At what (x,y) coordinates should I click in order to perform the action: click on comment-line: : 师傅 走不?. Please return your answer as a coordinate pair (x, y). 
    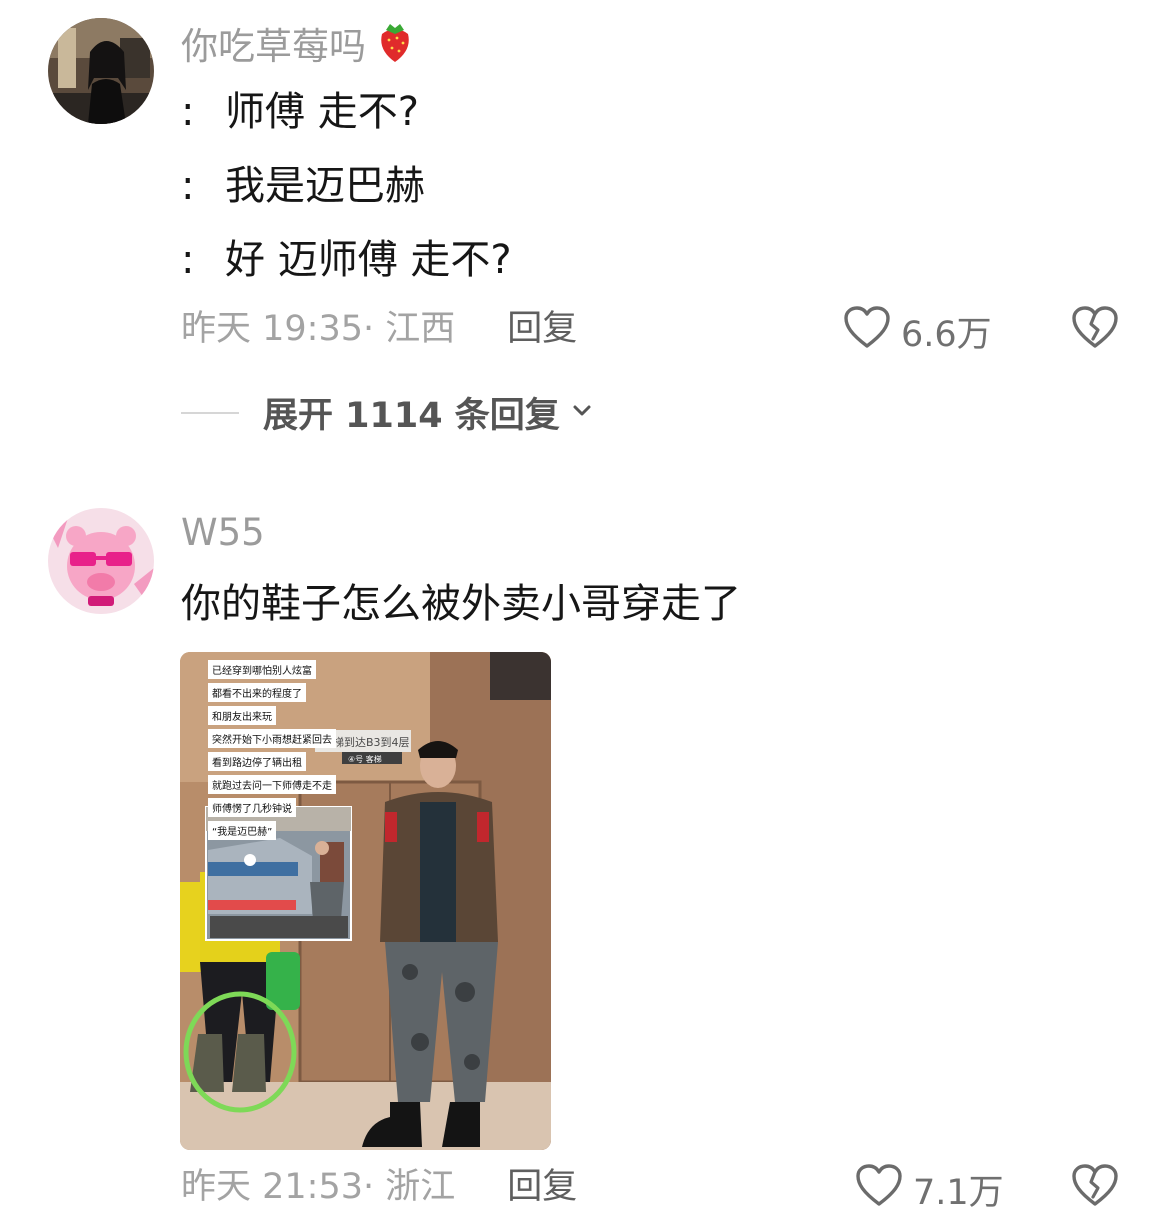
    Looking at the image, I should click on (300, 112).